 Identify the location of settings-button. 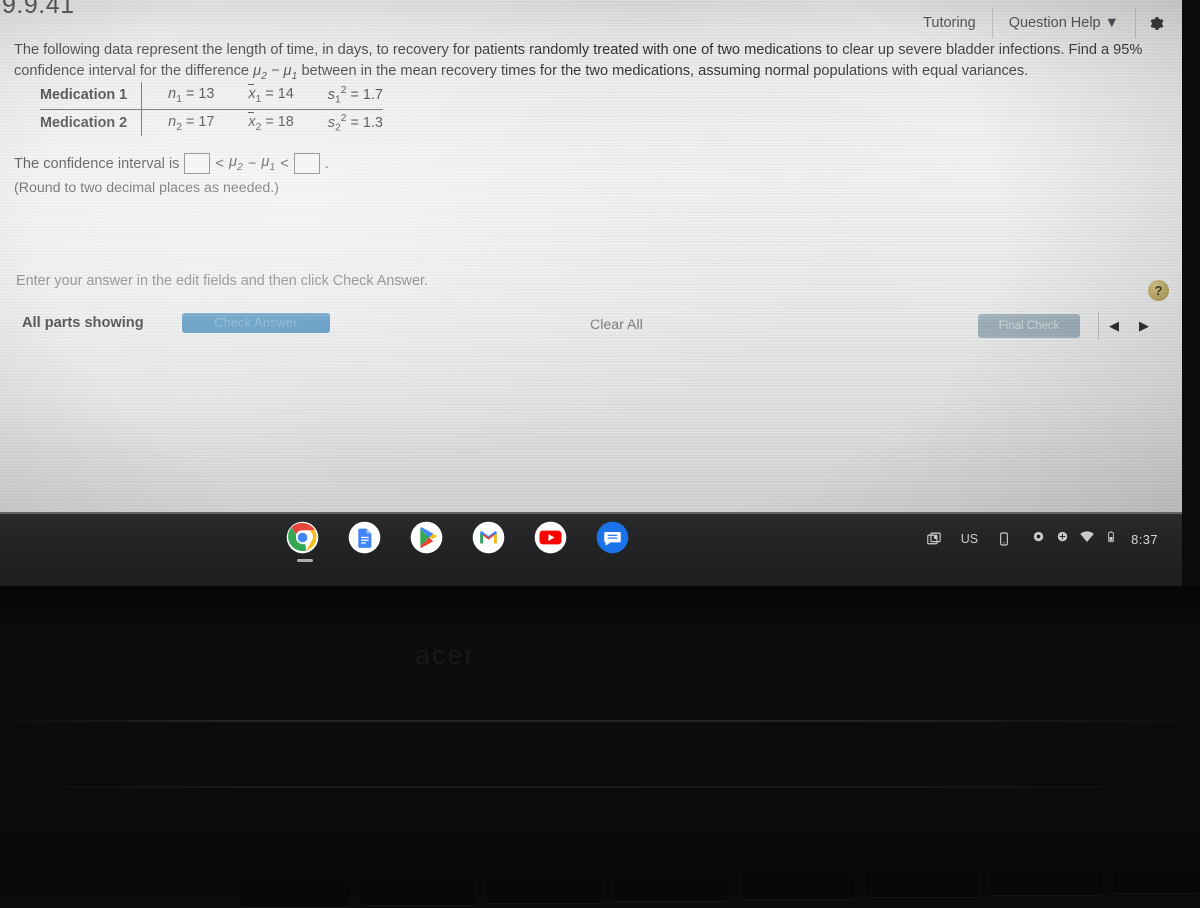
(1155, 23).